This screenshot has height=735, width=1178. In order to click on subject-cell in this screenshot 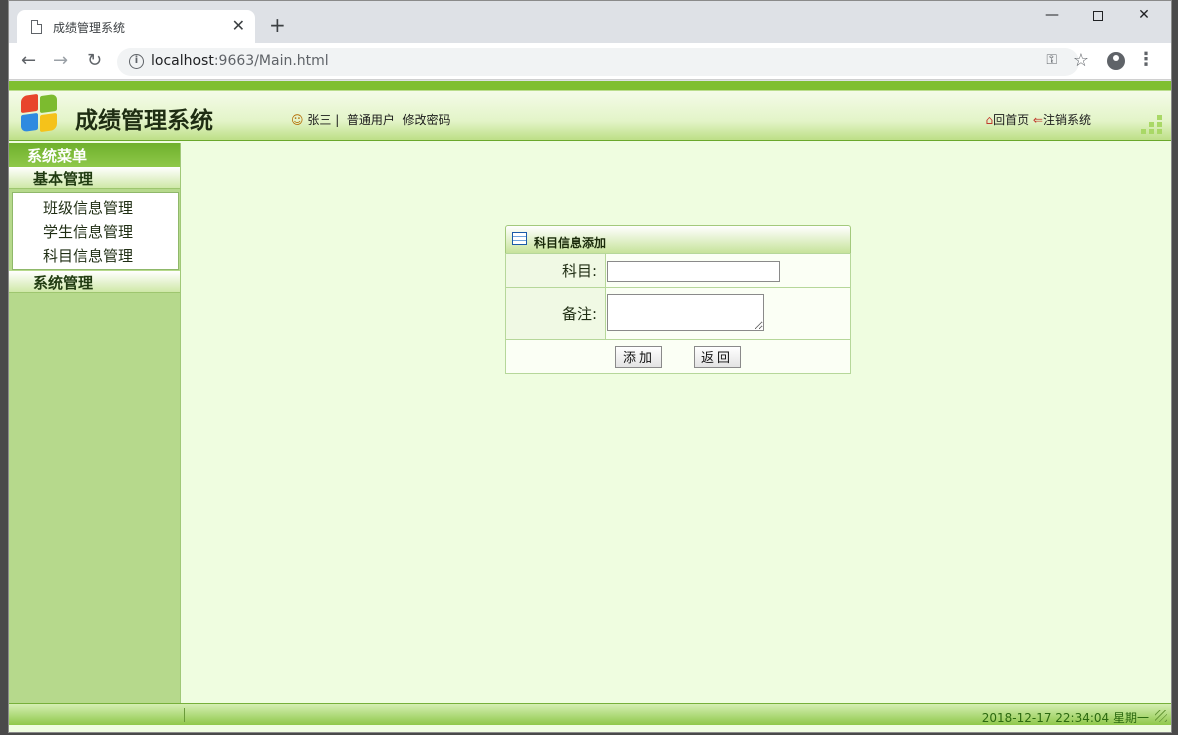, I will do `click(728, 270)`.